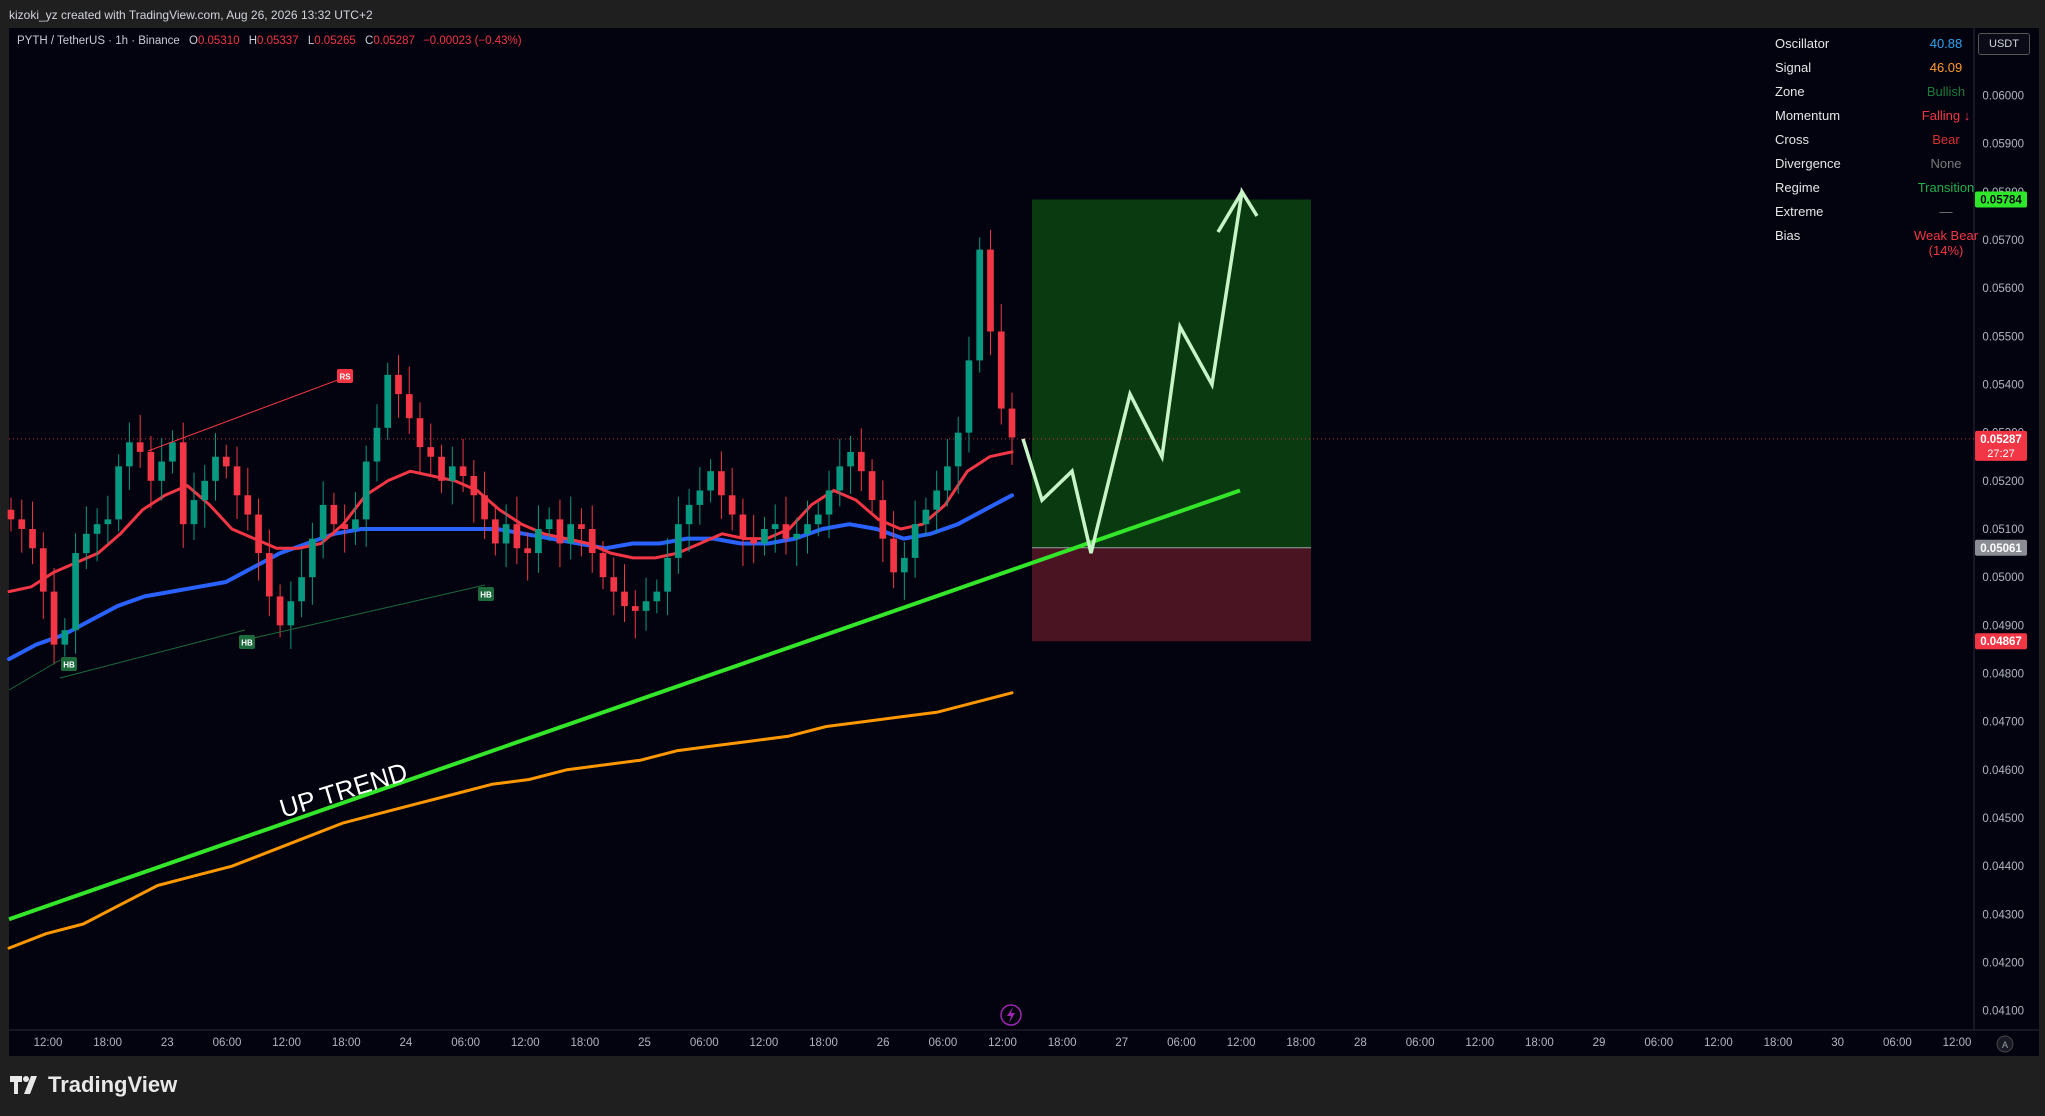 The height and width of the screenshot is (1116, 2045). I want to click on indicator-value: Bear, so click(1946, 139).